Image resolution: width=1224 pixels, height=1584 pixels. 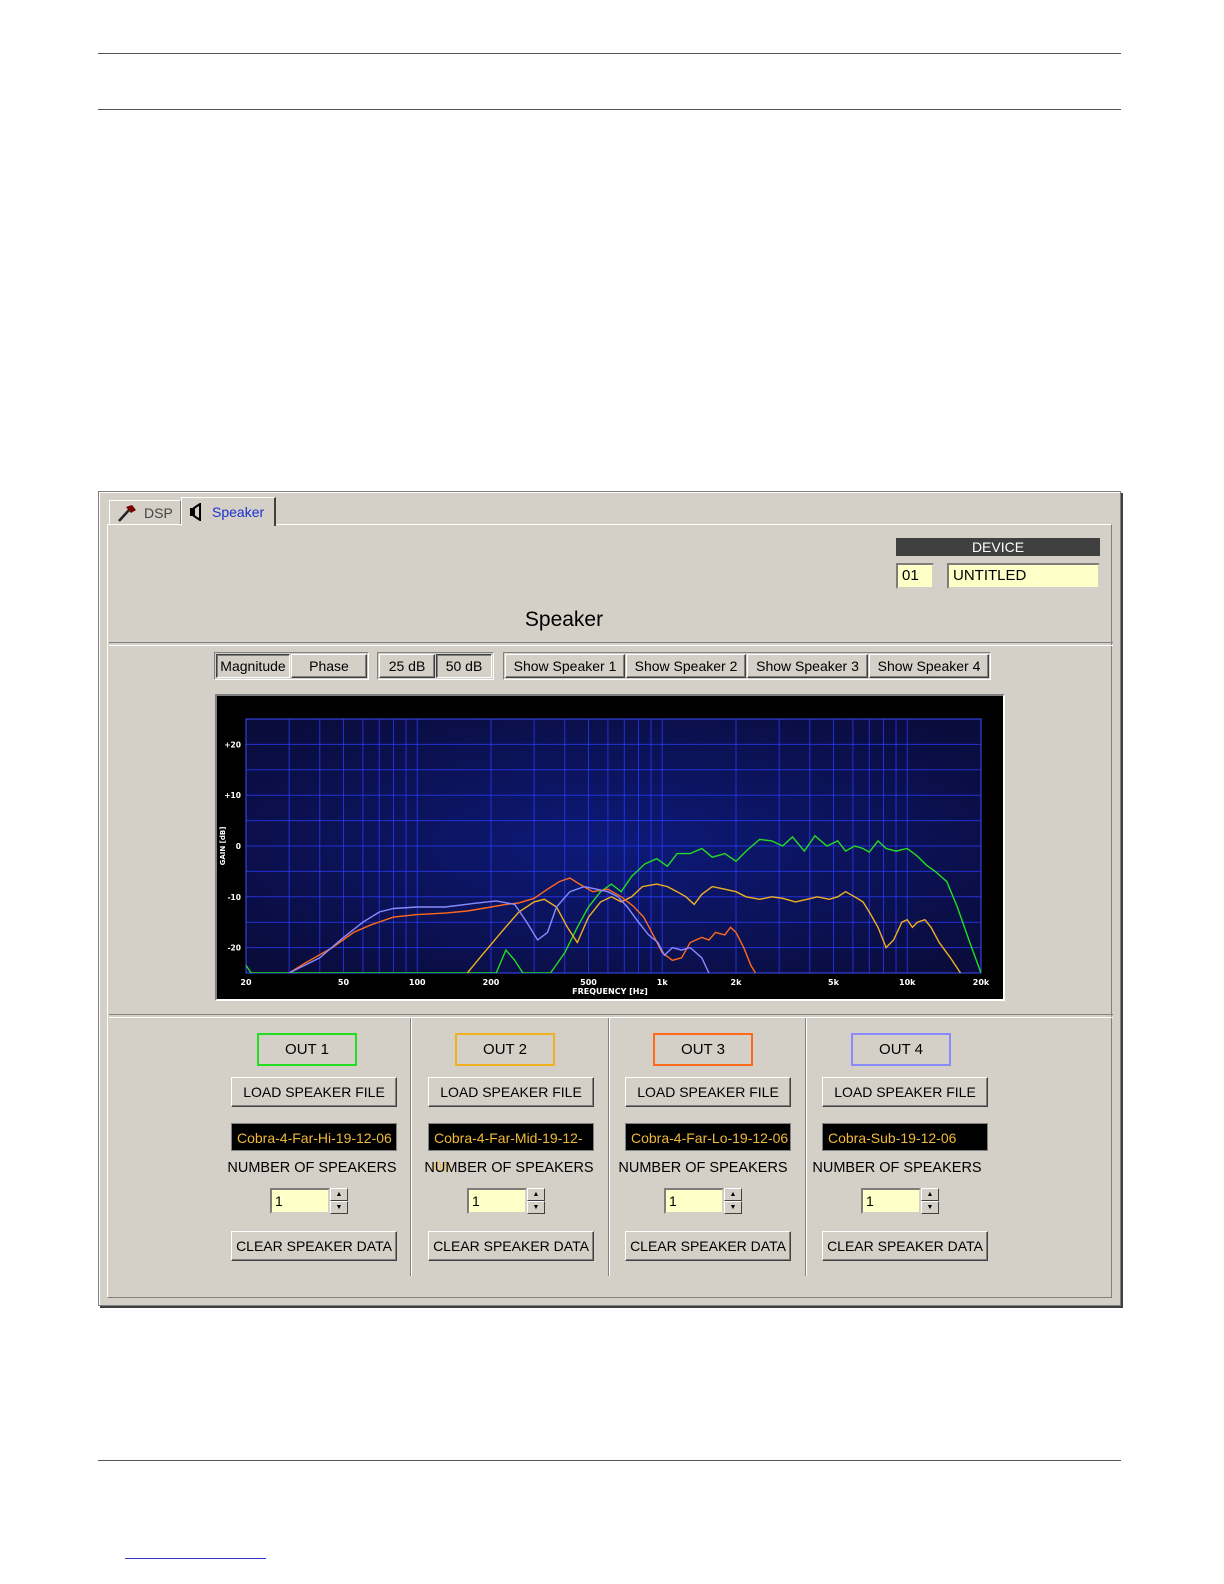 What do you see at coordinates (314, 1092) in the screenshot?
I see `load-speaker-file-button-1: LOAD SPEAKER FILE` at bounding box center [314, 1092].